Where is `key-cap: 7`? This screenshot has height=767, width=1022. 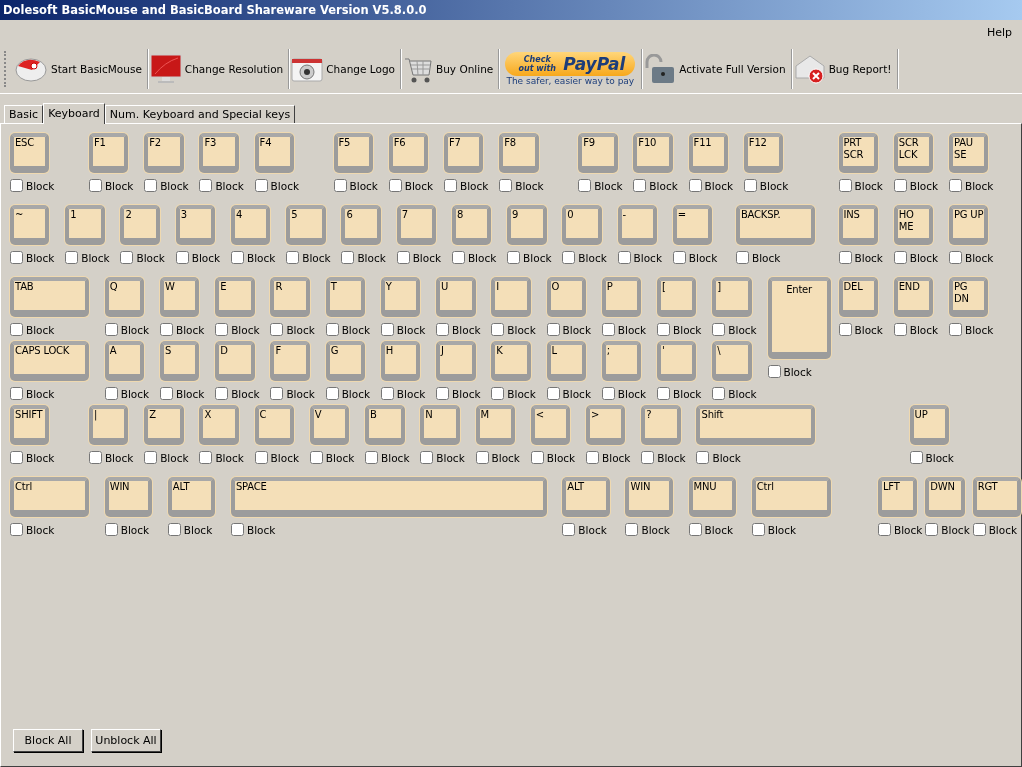
key-cap: 7 is located at coordinates (416, 225).